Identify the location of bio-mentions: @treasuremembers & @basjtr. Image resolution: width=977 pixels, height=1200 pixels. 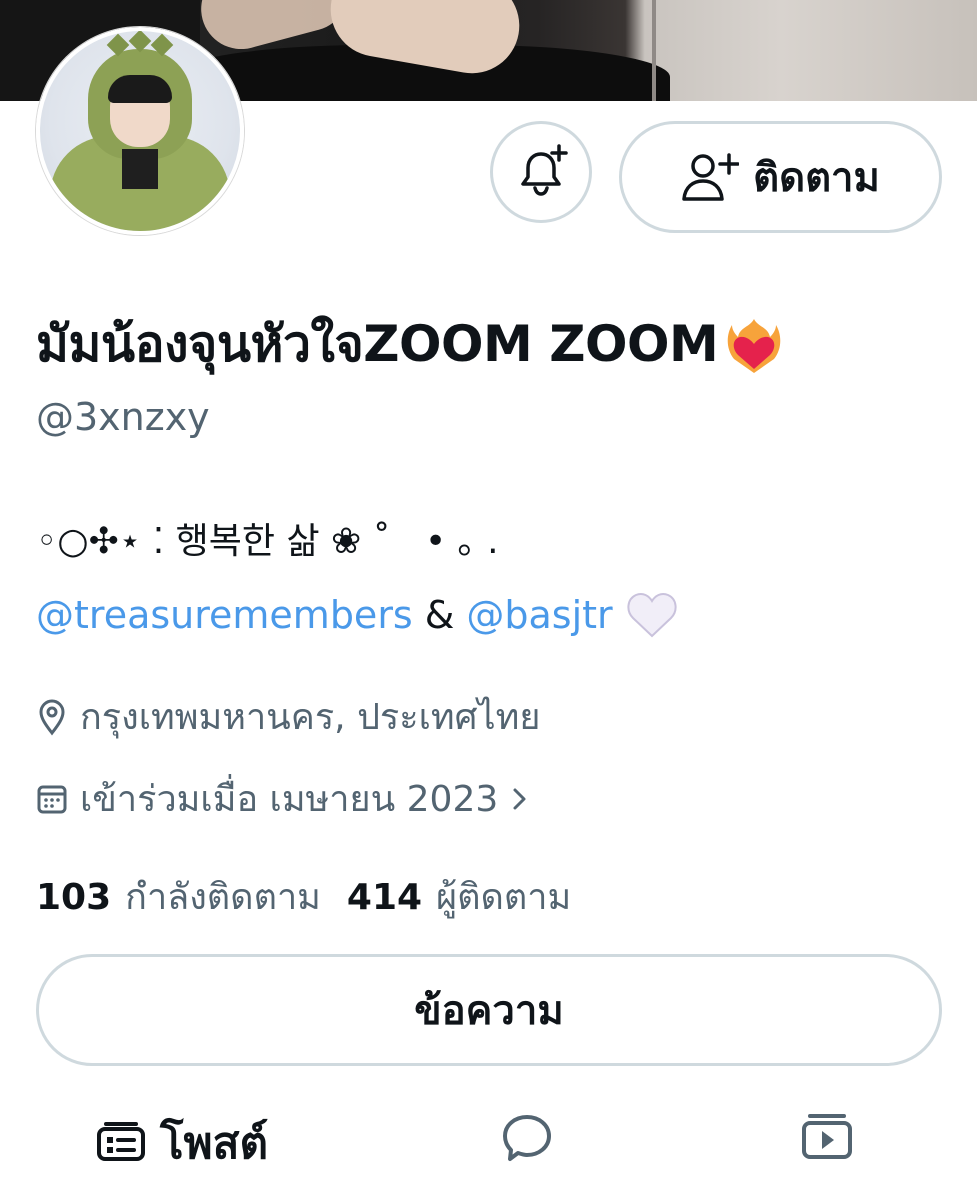
(357, 615).